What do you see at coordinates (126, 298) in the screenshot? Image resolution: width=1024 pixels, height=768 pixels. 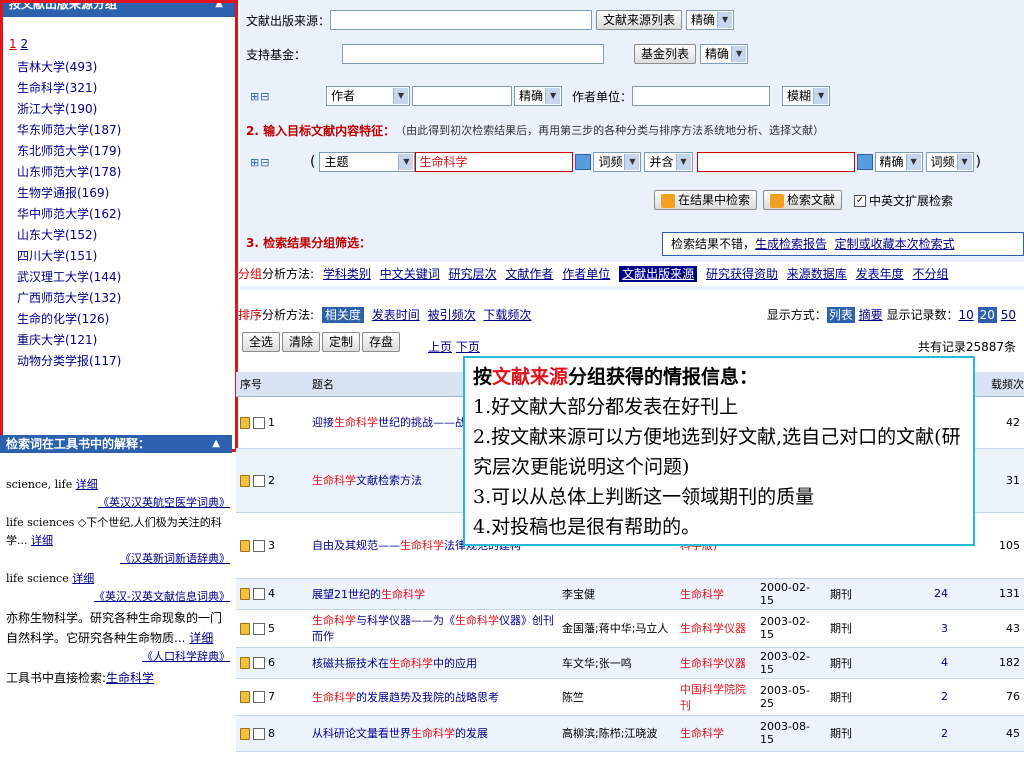 I see `source-item: 广西师范大学(132)` at bounding box center [126, 298].